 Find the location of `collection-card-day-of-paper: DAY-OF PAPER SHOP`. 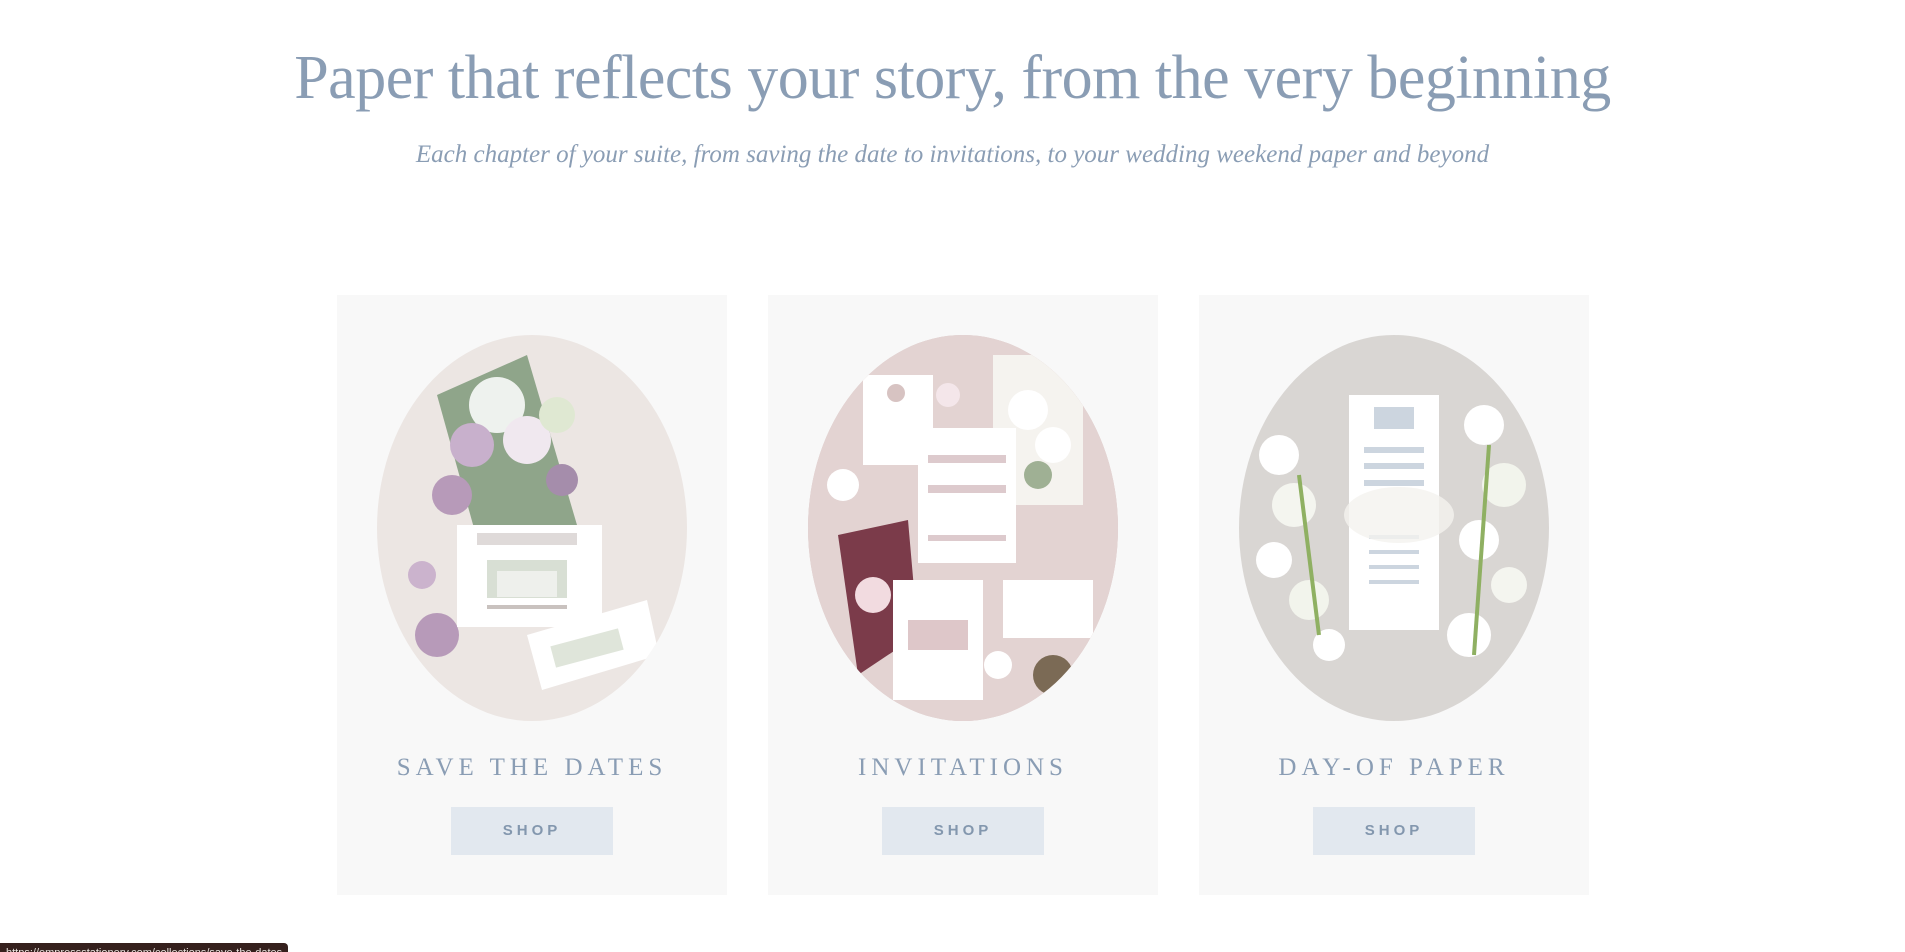

collection-card-day-of-paper: DAY-OF PAPER SHOP is located at coordinates (1394, 595).